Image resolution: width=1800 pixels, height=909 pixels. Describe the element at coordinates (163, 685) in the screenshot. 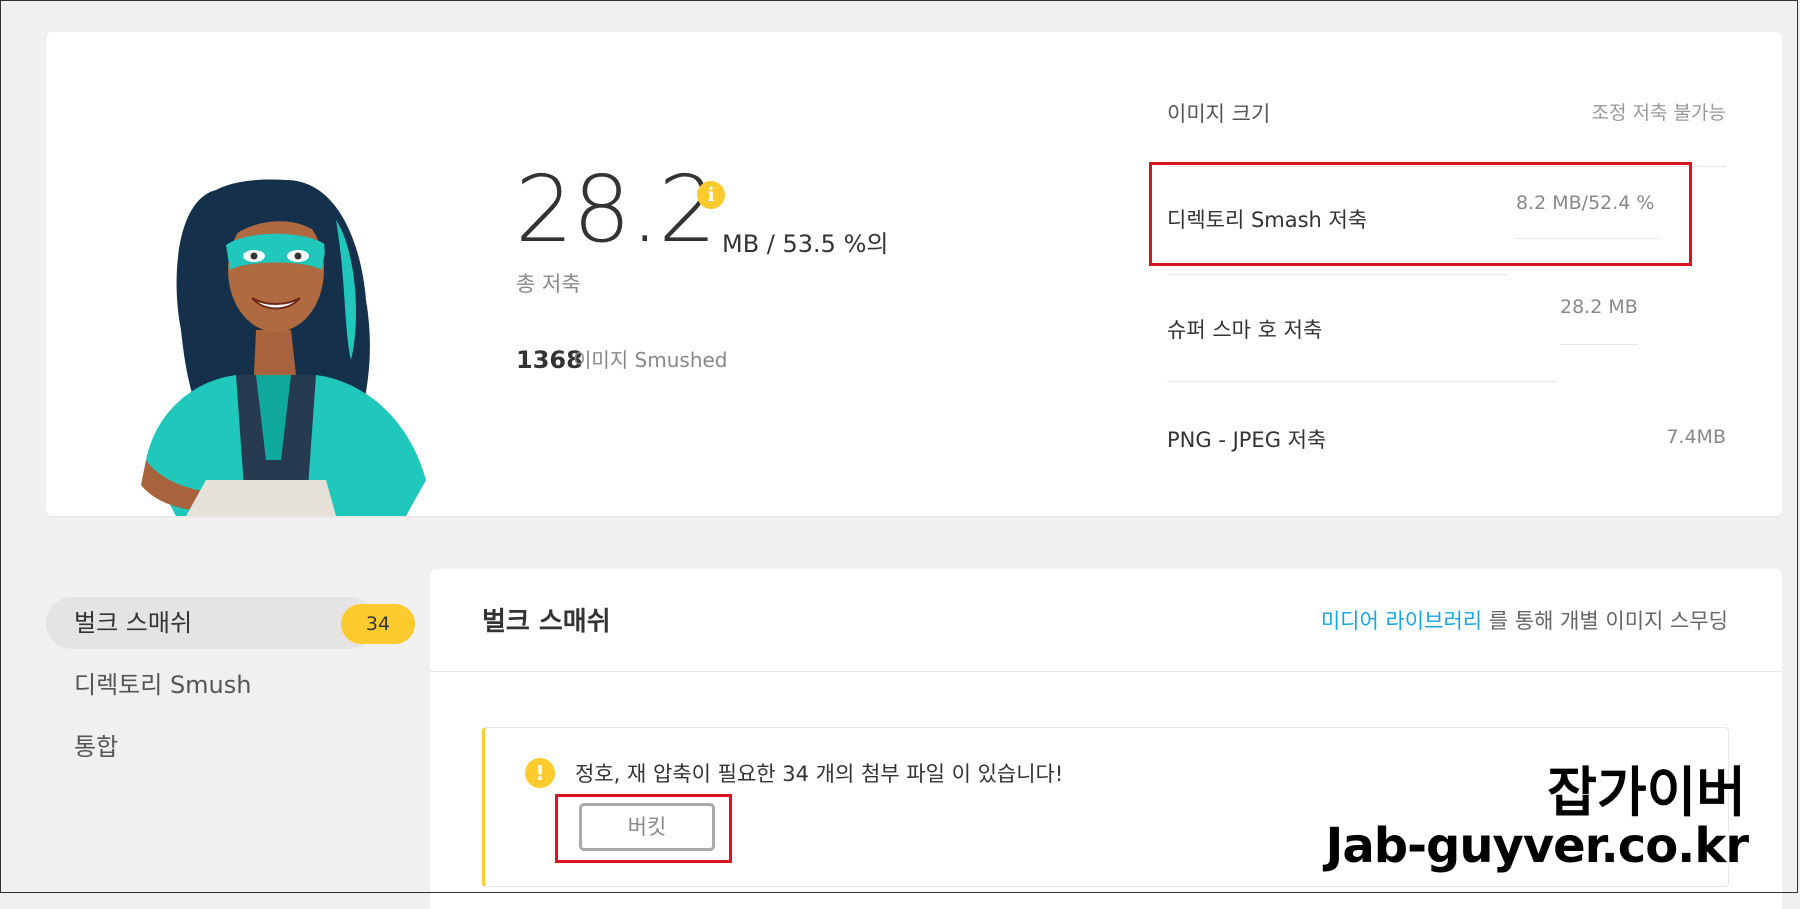

I see `sidebar-item-label: 디렉토리 Smush` at that location.